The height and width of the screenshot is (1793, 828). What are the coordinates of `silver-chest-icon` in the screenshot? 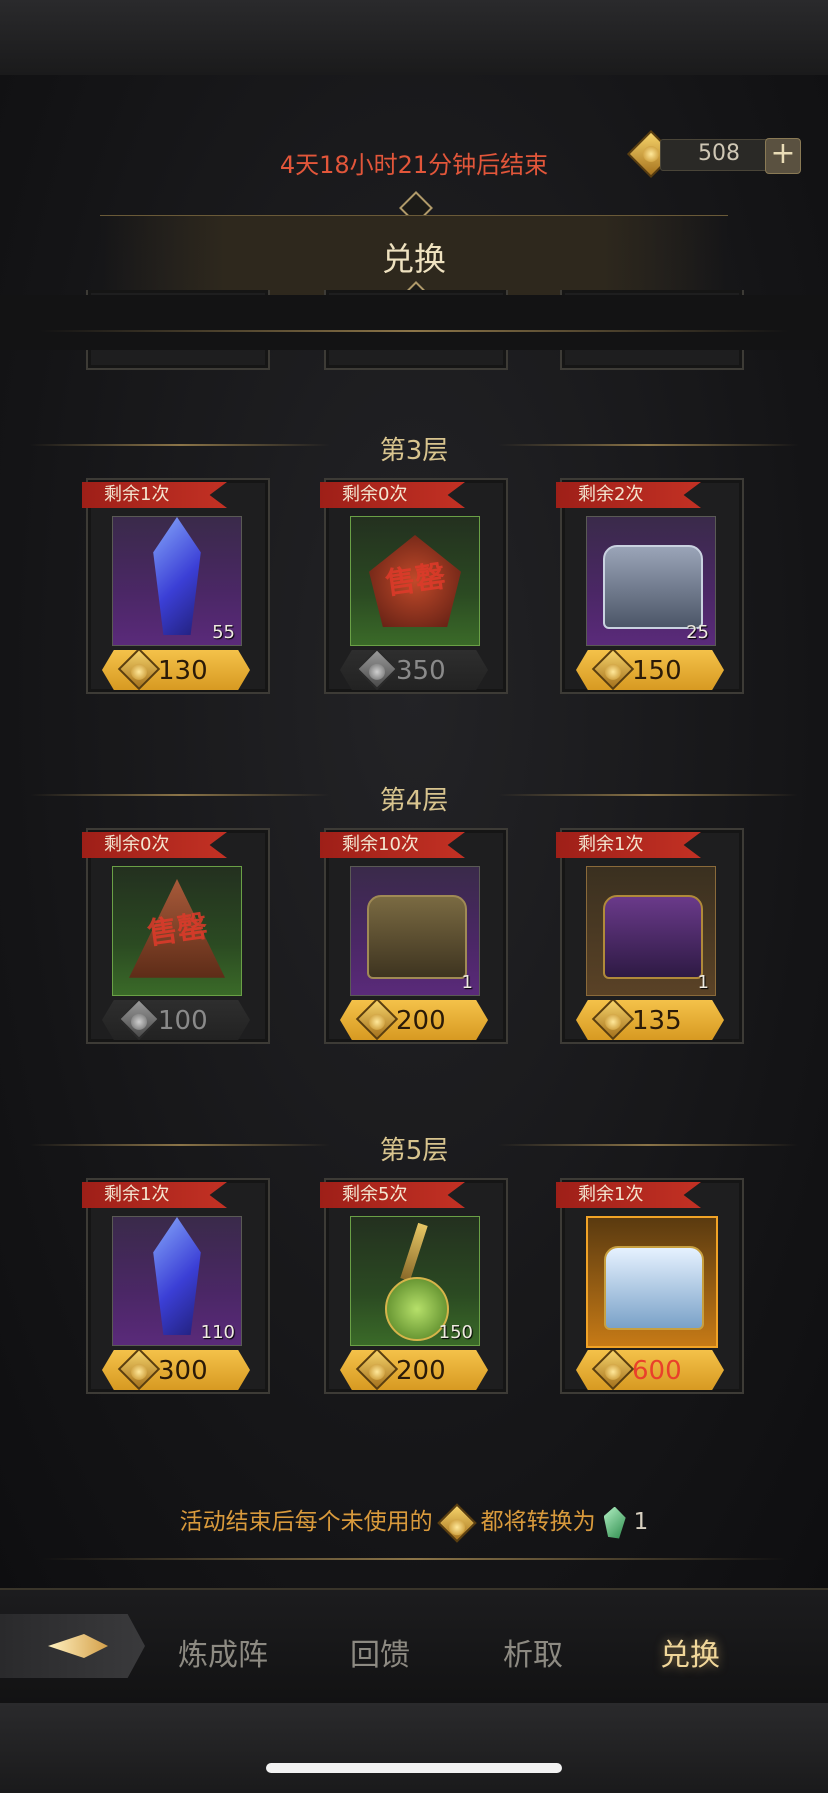 It's located at (653, 587).